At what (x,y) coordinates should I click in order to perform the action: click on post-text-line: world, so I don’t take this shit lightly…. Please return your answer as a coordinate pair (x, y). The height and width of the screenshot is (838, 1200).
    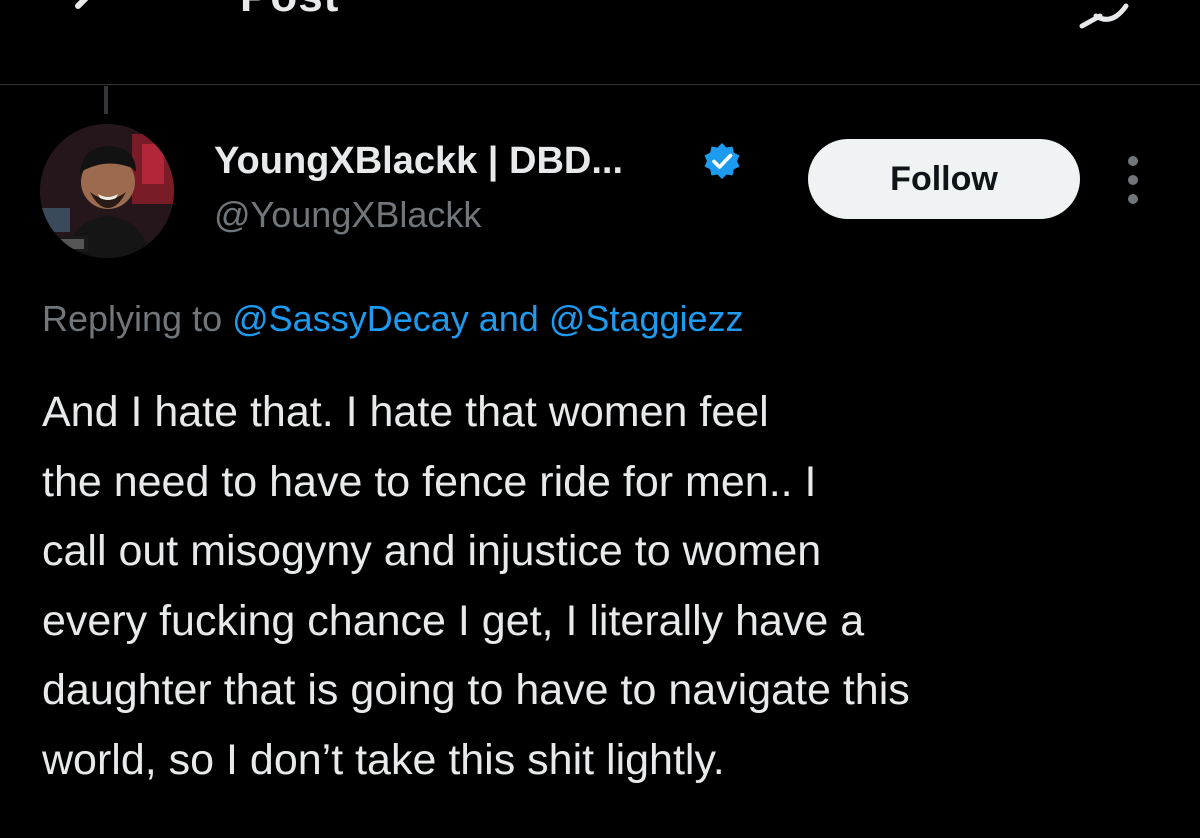
    Looking at the image, I should click on (383, 759).